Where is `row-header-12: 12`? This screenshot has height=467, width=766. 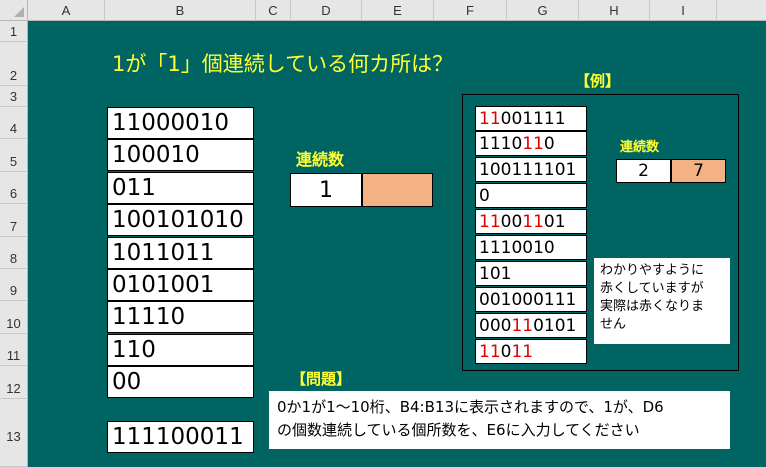 row-header-12: 12 is located at coordinates (14, 382).